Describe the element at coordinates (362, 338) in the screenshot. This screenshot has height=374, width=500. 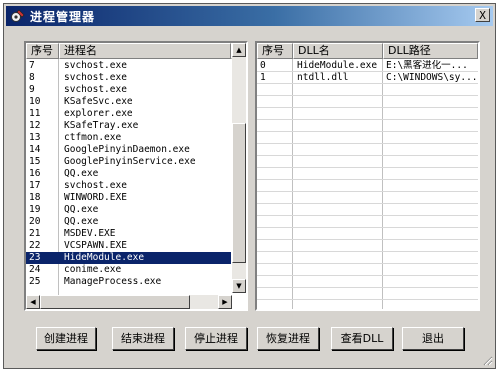
I see `view-dll-button: 查看DLL` at that location.